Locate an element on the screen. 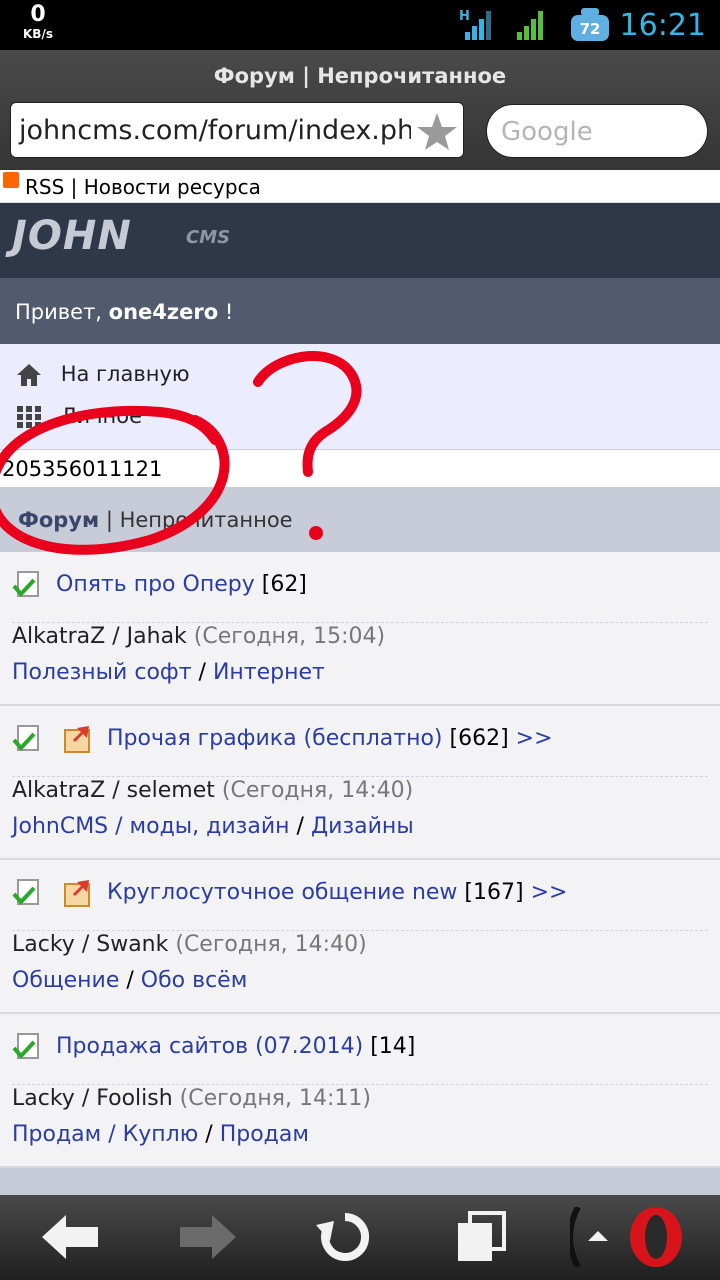  topic-post-count: [14] is located at coordinates (393, 1046).